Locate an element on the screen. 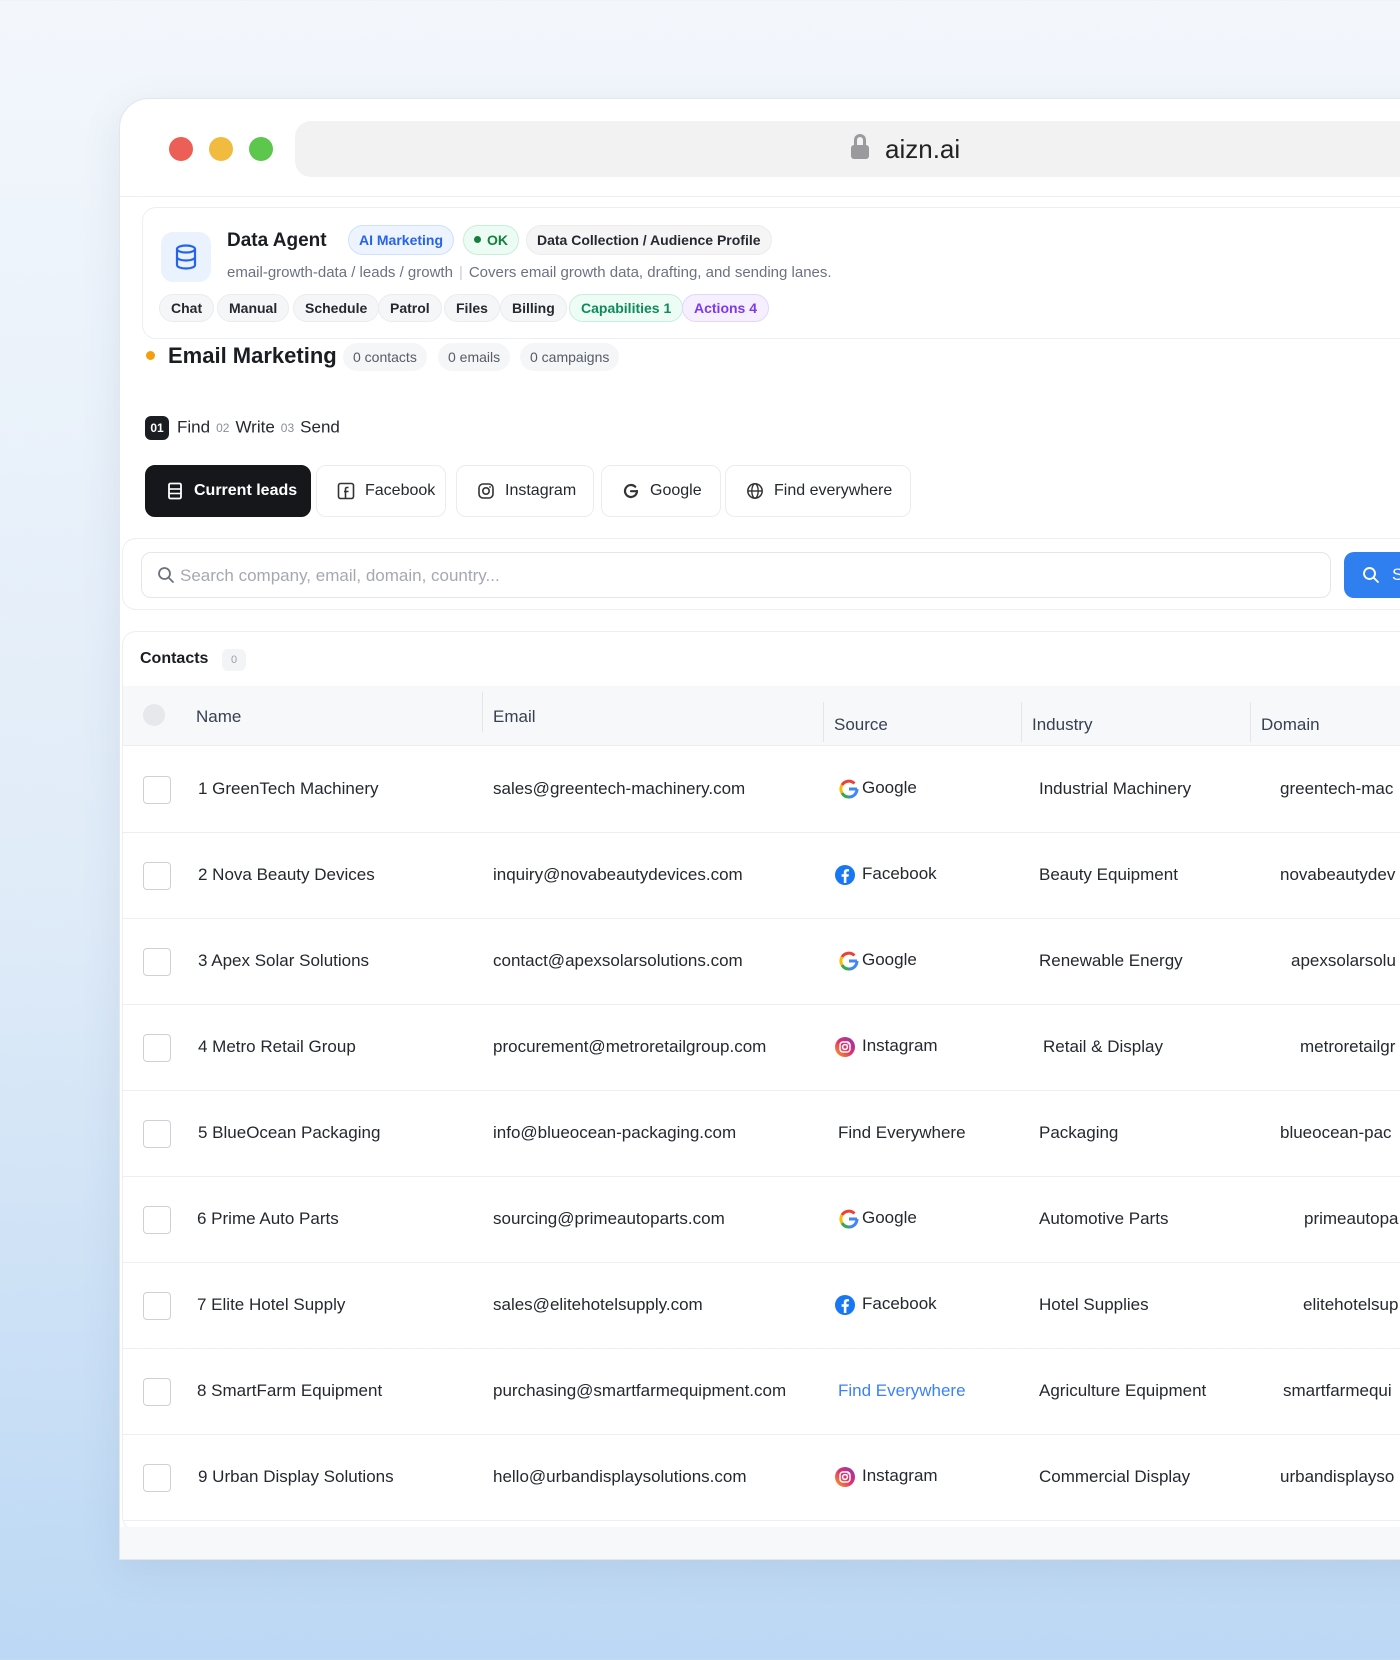 The width and height of the screenshot is (1400, 1660). contact-industry: Beauty Equipment is located at coordinates (1108, 874).